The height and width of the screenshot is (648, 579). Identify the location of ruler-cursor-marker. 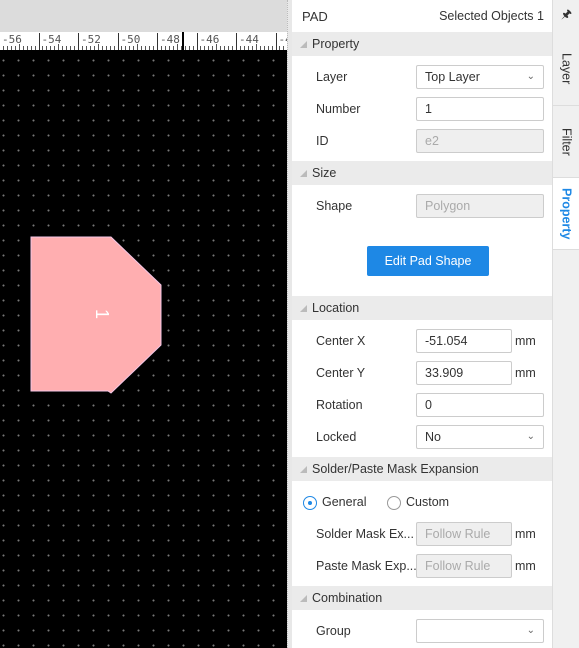
(183, 41).